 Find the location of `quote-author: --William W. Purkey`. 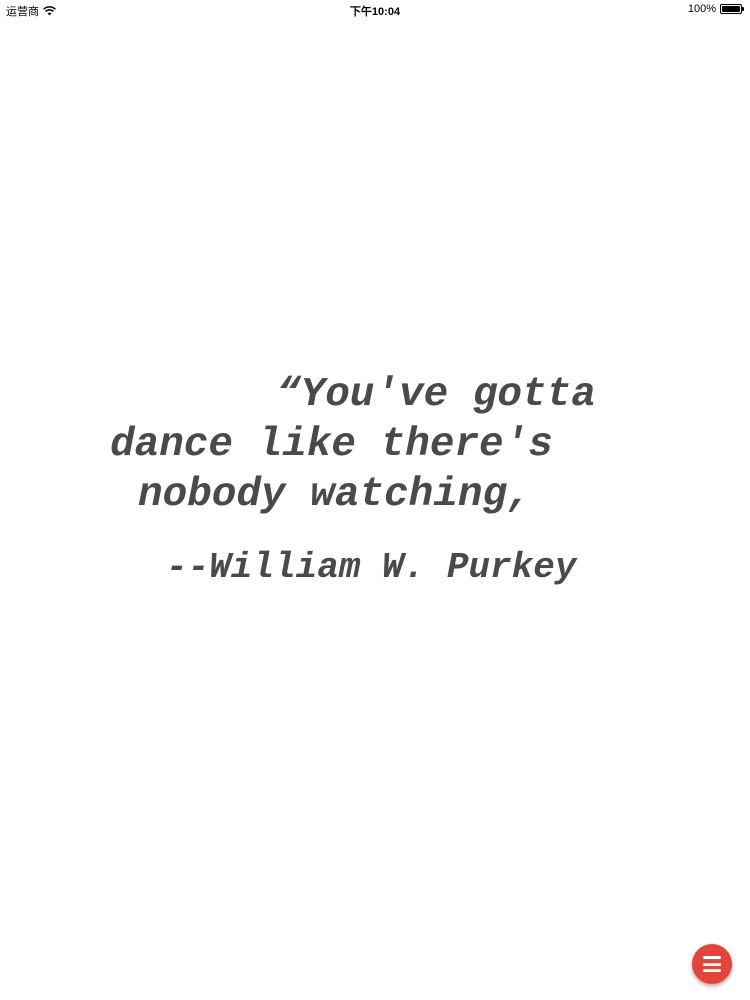

quote-author: --William W. Purkey is located at coordinates (371, 567).